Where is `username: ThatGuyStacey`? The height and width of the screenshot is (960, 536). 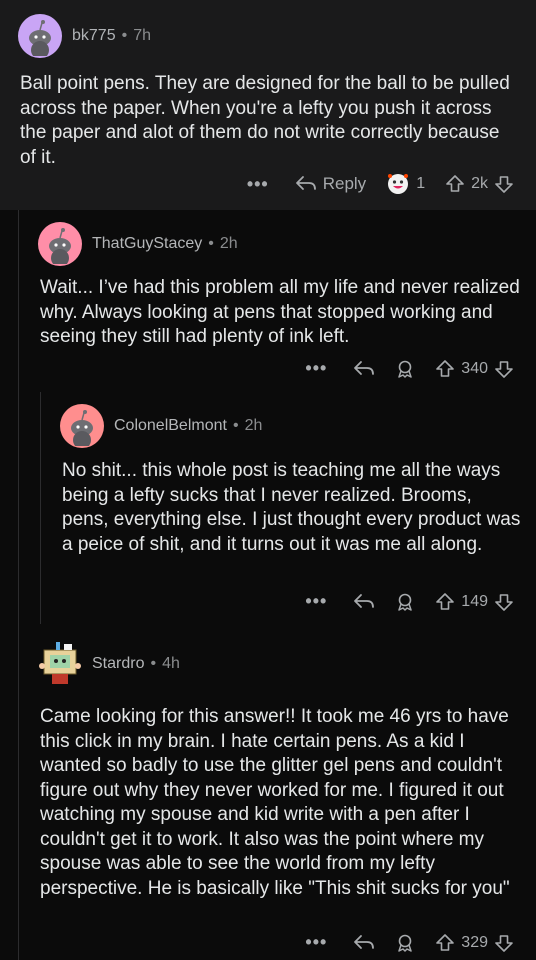
username: ThatGuyStacey is located at coordinates (147, 244).